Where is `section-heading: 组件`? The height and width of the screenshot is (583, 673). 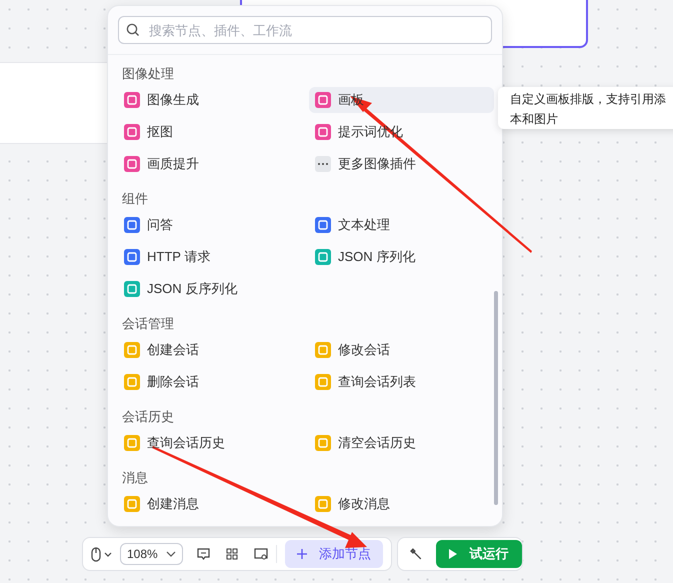 section-heading: 组件 is located at coordinates (135, 199).